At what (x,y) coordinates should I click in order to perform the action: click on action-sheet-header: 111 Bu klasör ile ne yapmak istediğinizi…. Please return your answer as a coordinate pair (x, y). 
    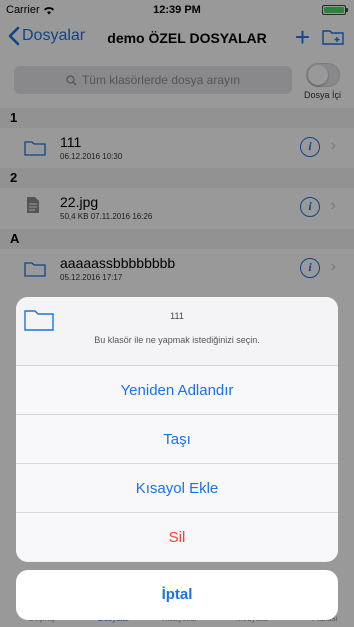
    Looking at the image, I should click on (177, 331).